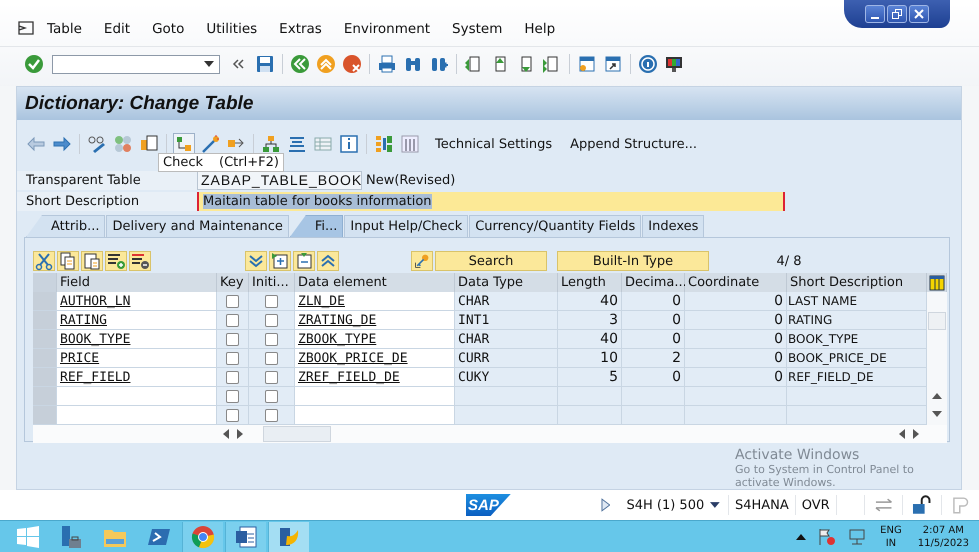 Image resolution: width=979 pixels, height=552 pixels. What do you see at coordinates (245, 537) in the screenshot?
I see `taskbar-button` at bounding box center [245, 537].